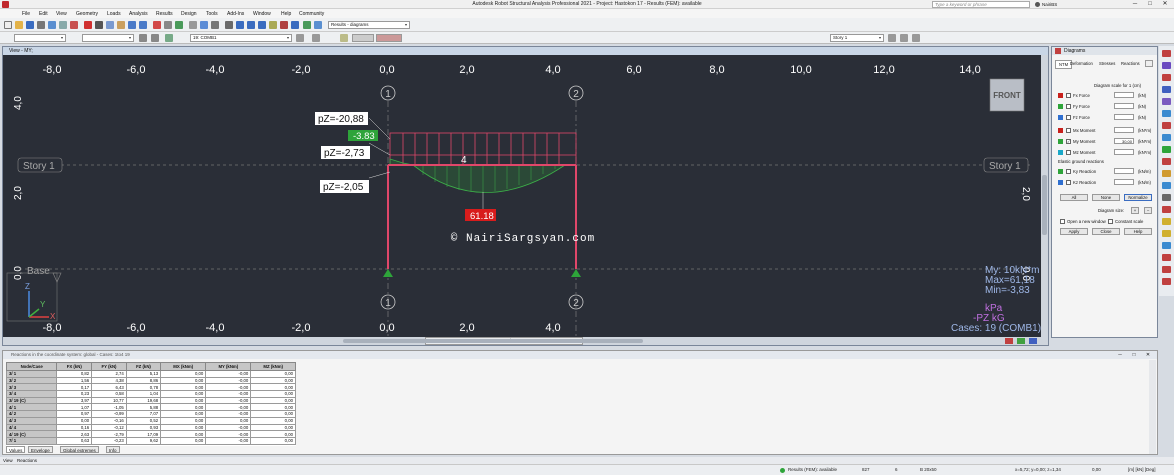 This screenshot has height=475, width=1174. I want to click on cases-icon, so click(155, 38).